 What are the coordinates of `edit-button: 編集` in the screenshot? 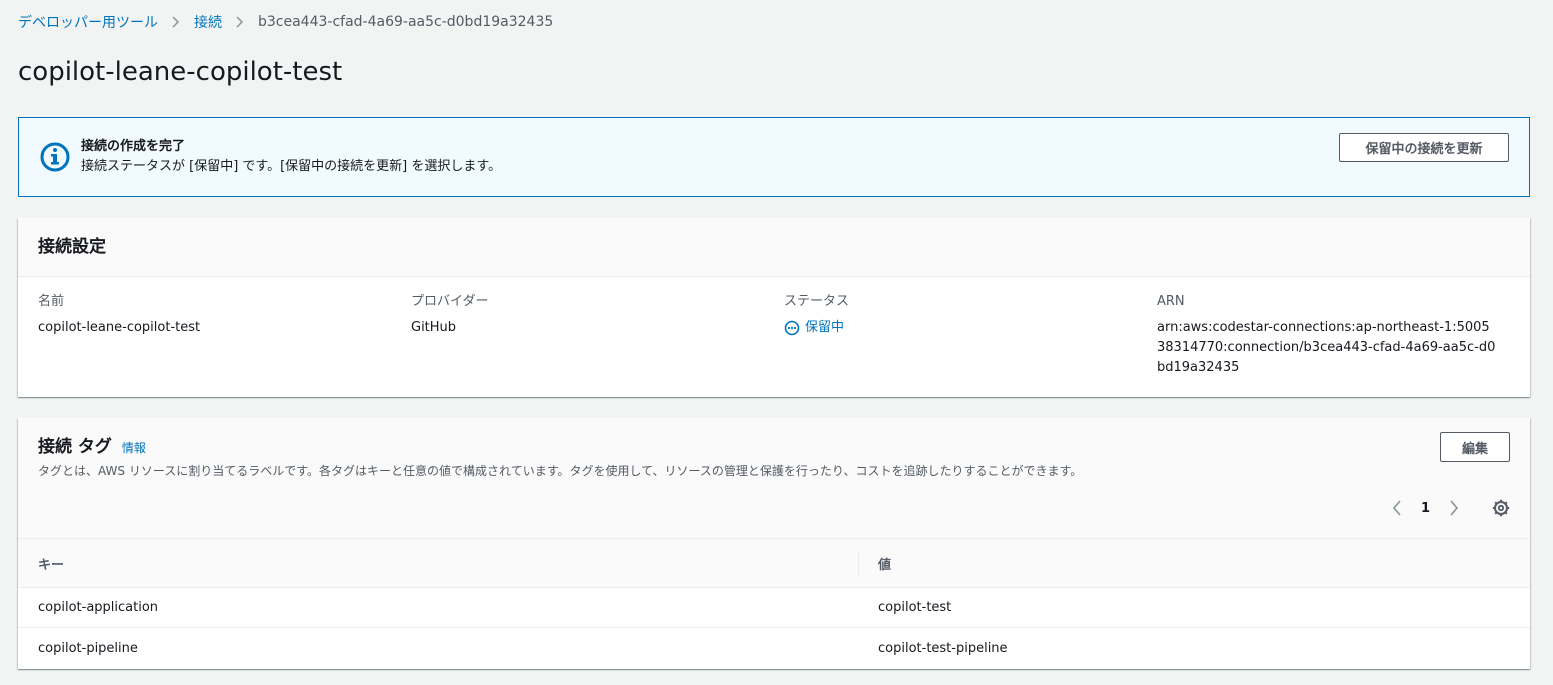 It's located at (1475, 447).